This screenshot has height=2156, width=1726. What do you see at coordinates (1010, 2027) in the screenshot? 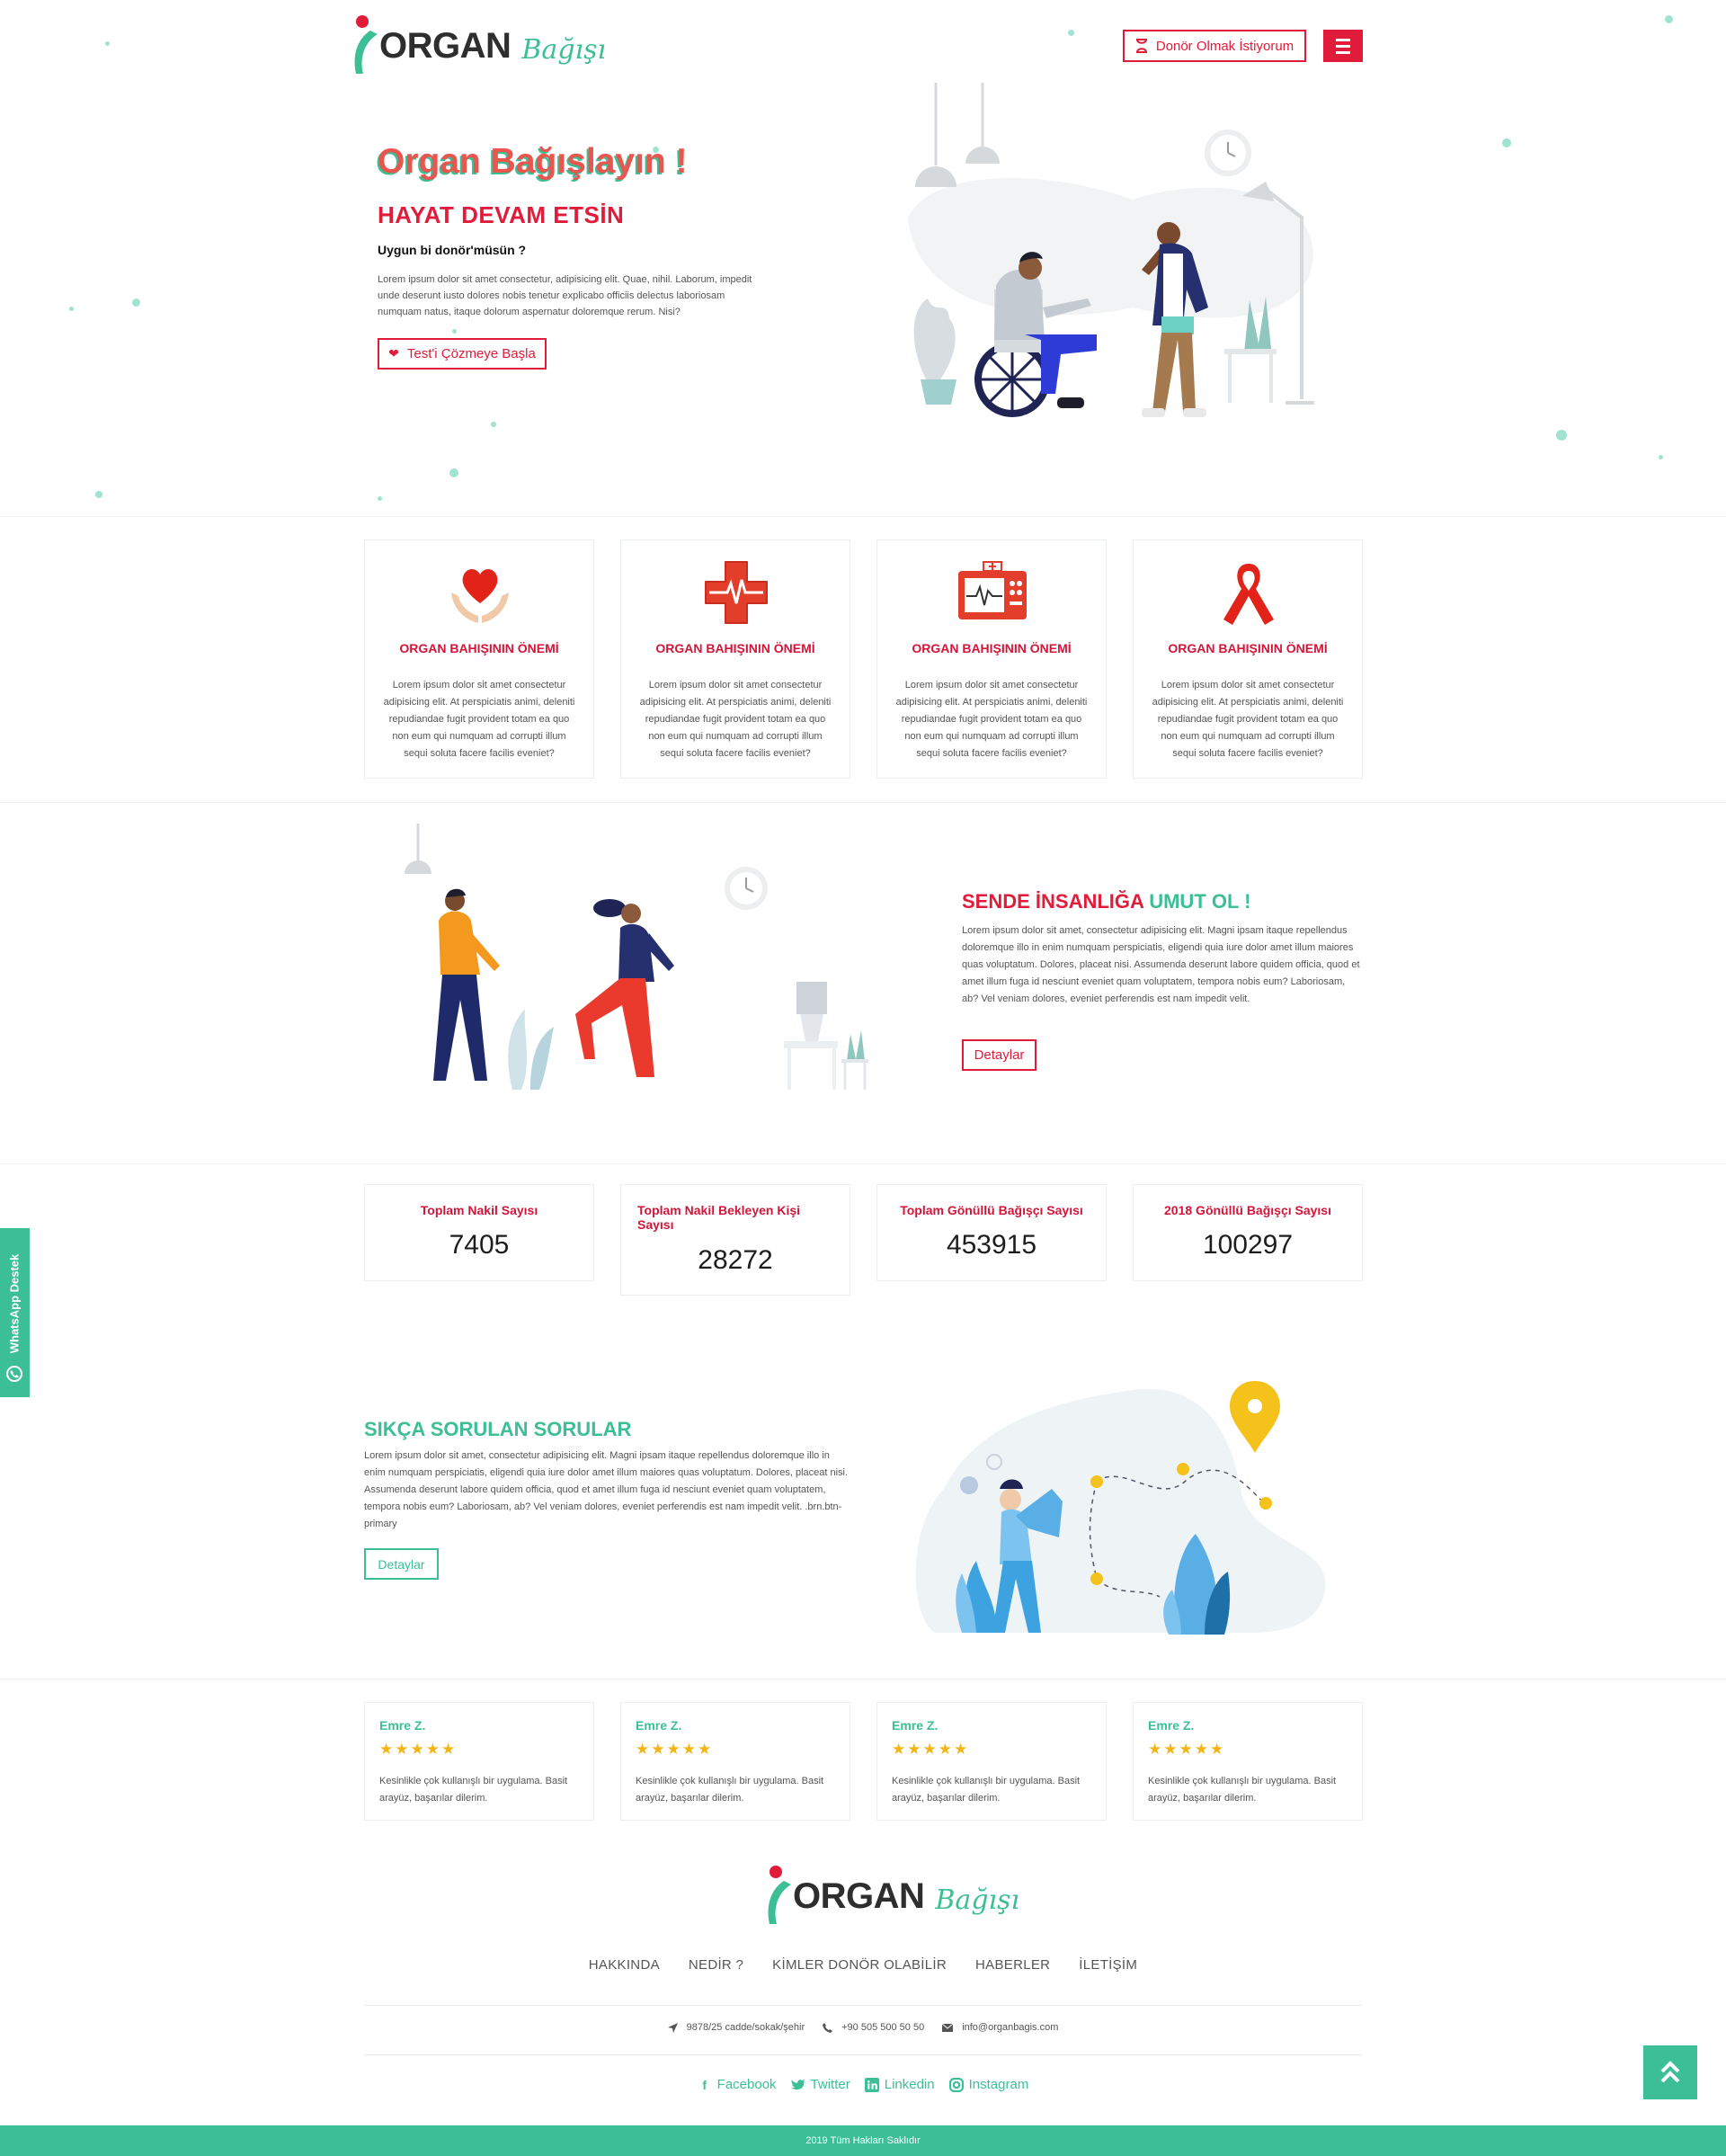
I see `email-text: info@organbagis.com` at bounding box center [1010, 2027].